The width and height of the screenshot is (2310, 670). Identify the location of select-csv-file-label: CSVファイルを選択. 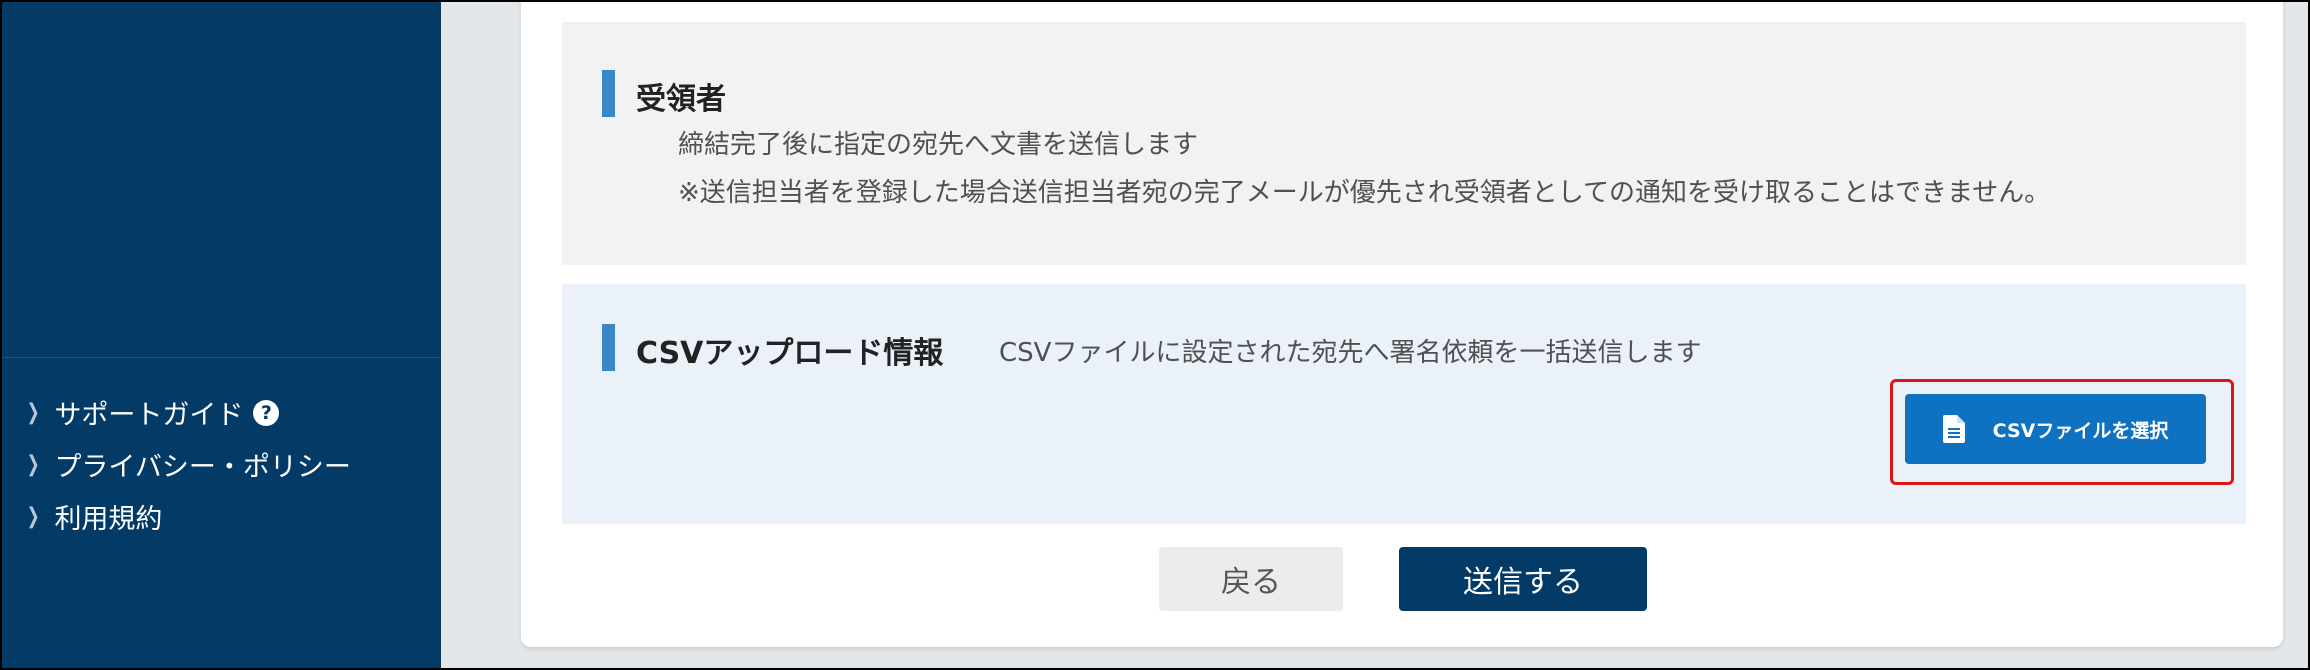
(2080, 430).